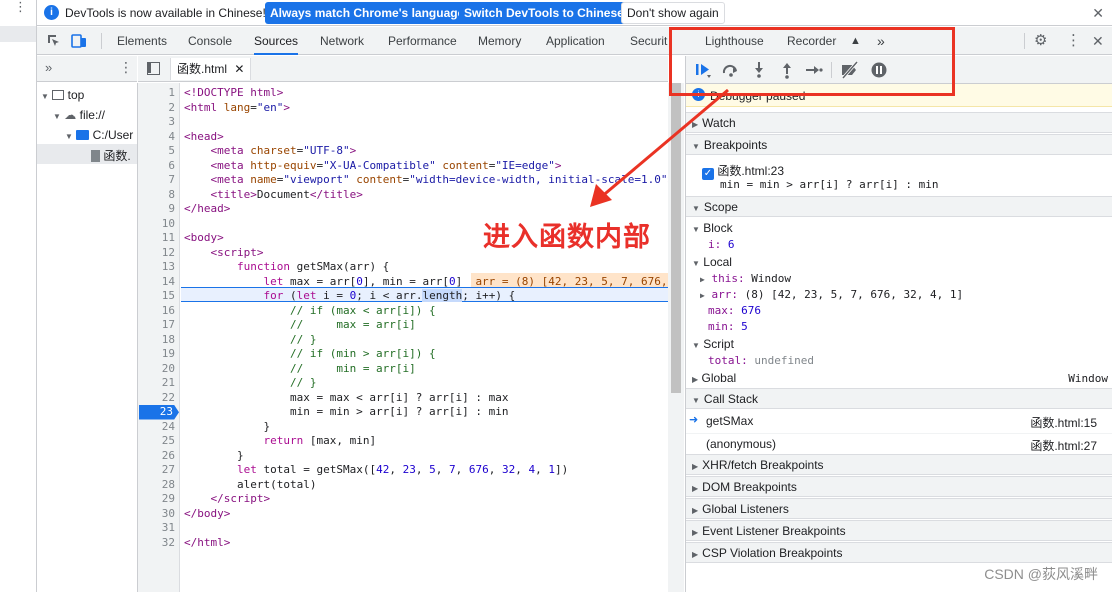 This screenshot has width=1112, height=592. I want to click on var-name: this:, so click(728, 278).